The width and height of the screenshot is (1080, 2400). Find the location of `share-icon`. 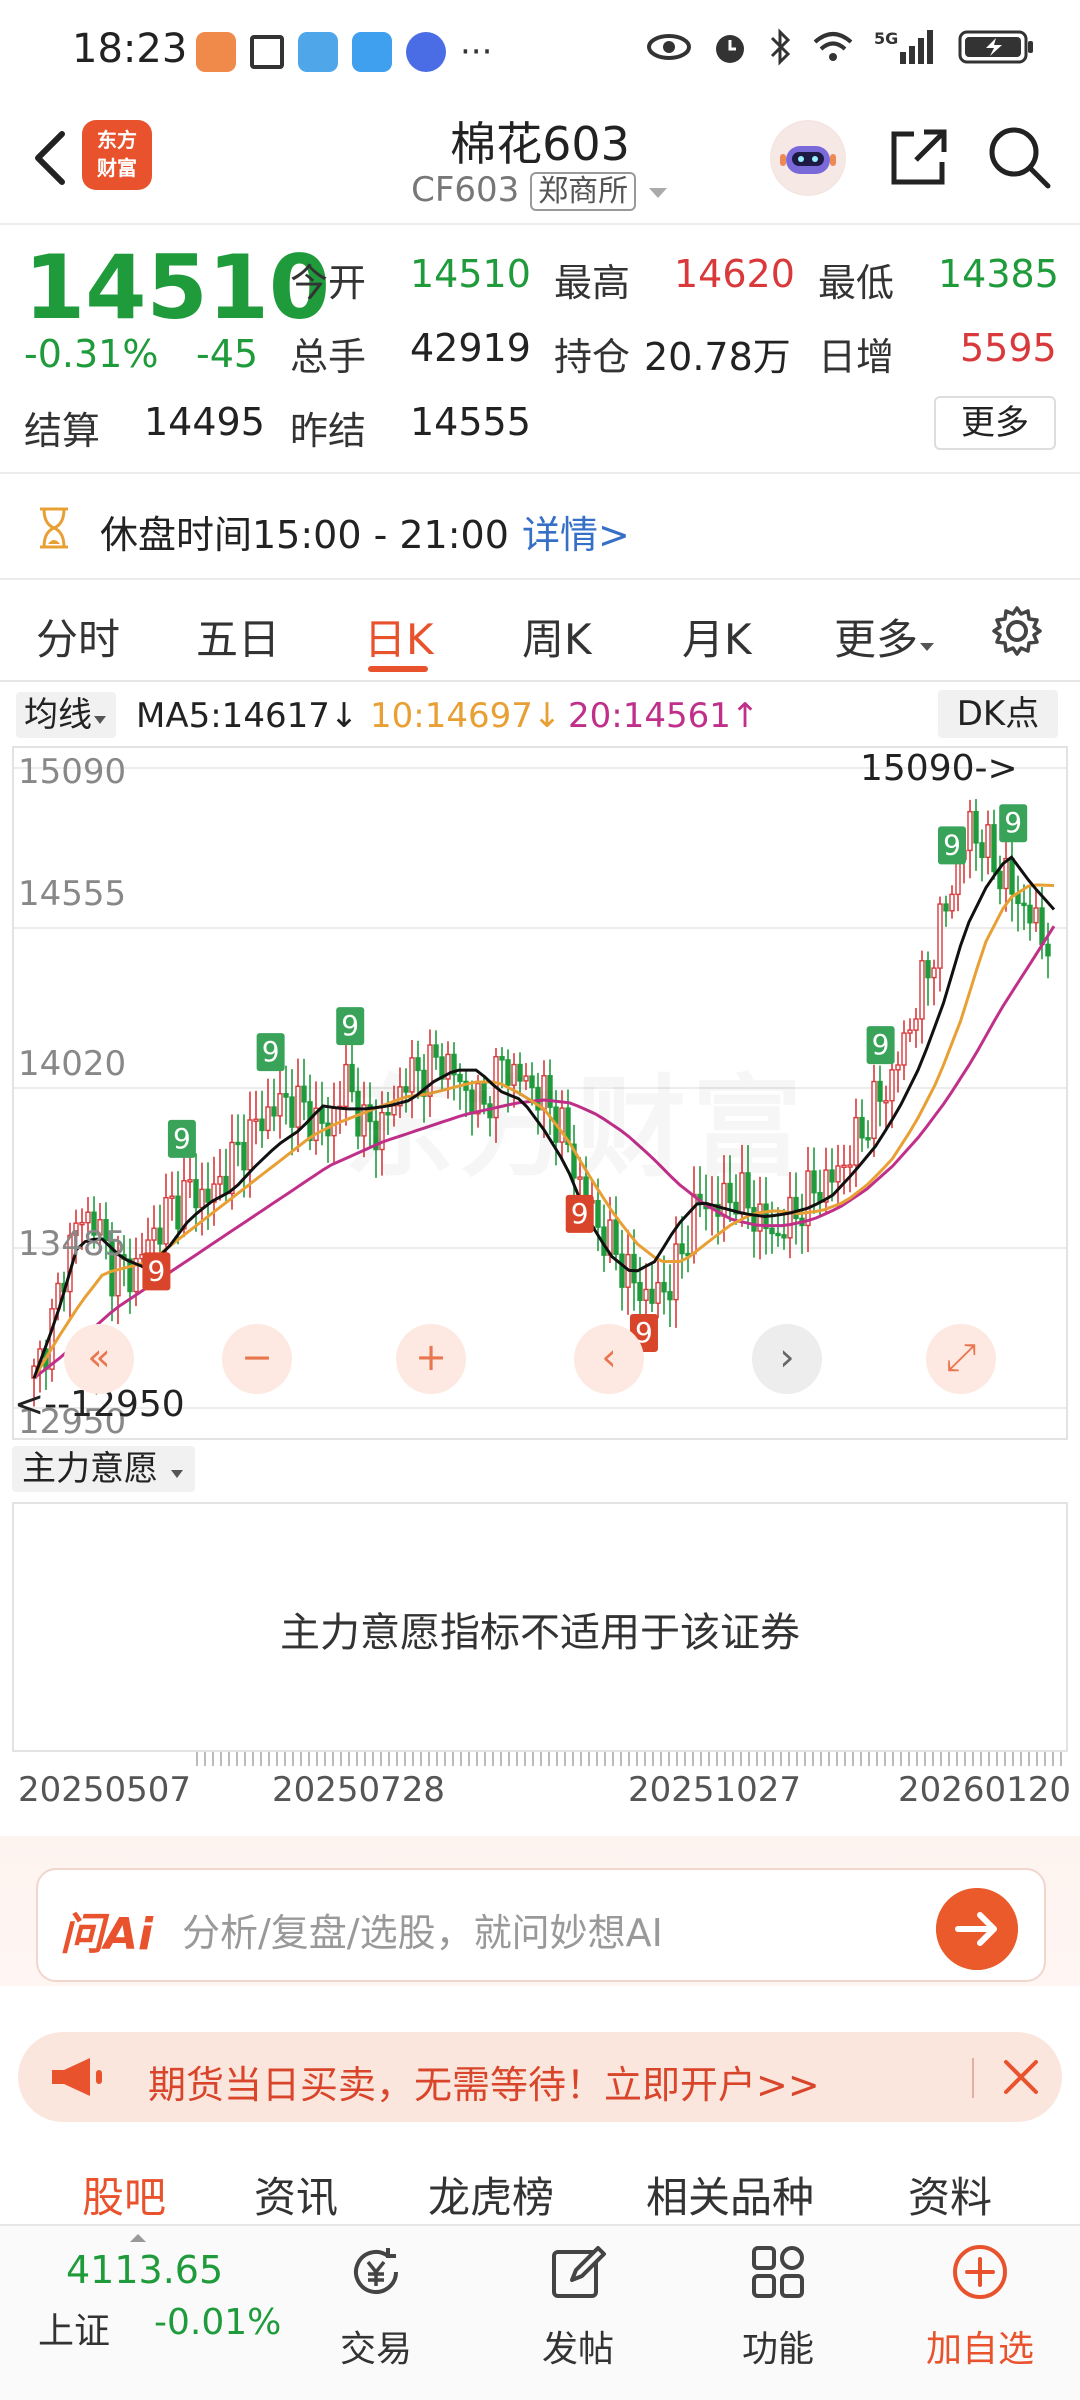

share-icon is located at coordinates (918, 158).